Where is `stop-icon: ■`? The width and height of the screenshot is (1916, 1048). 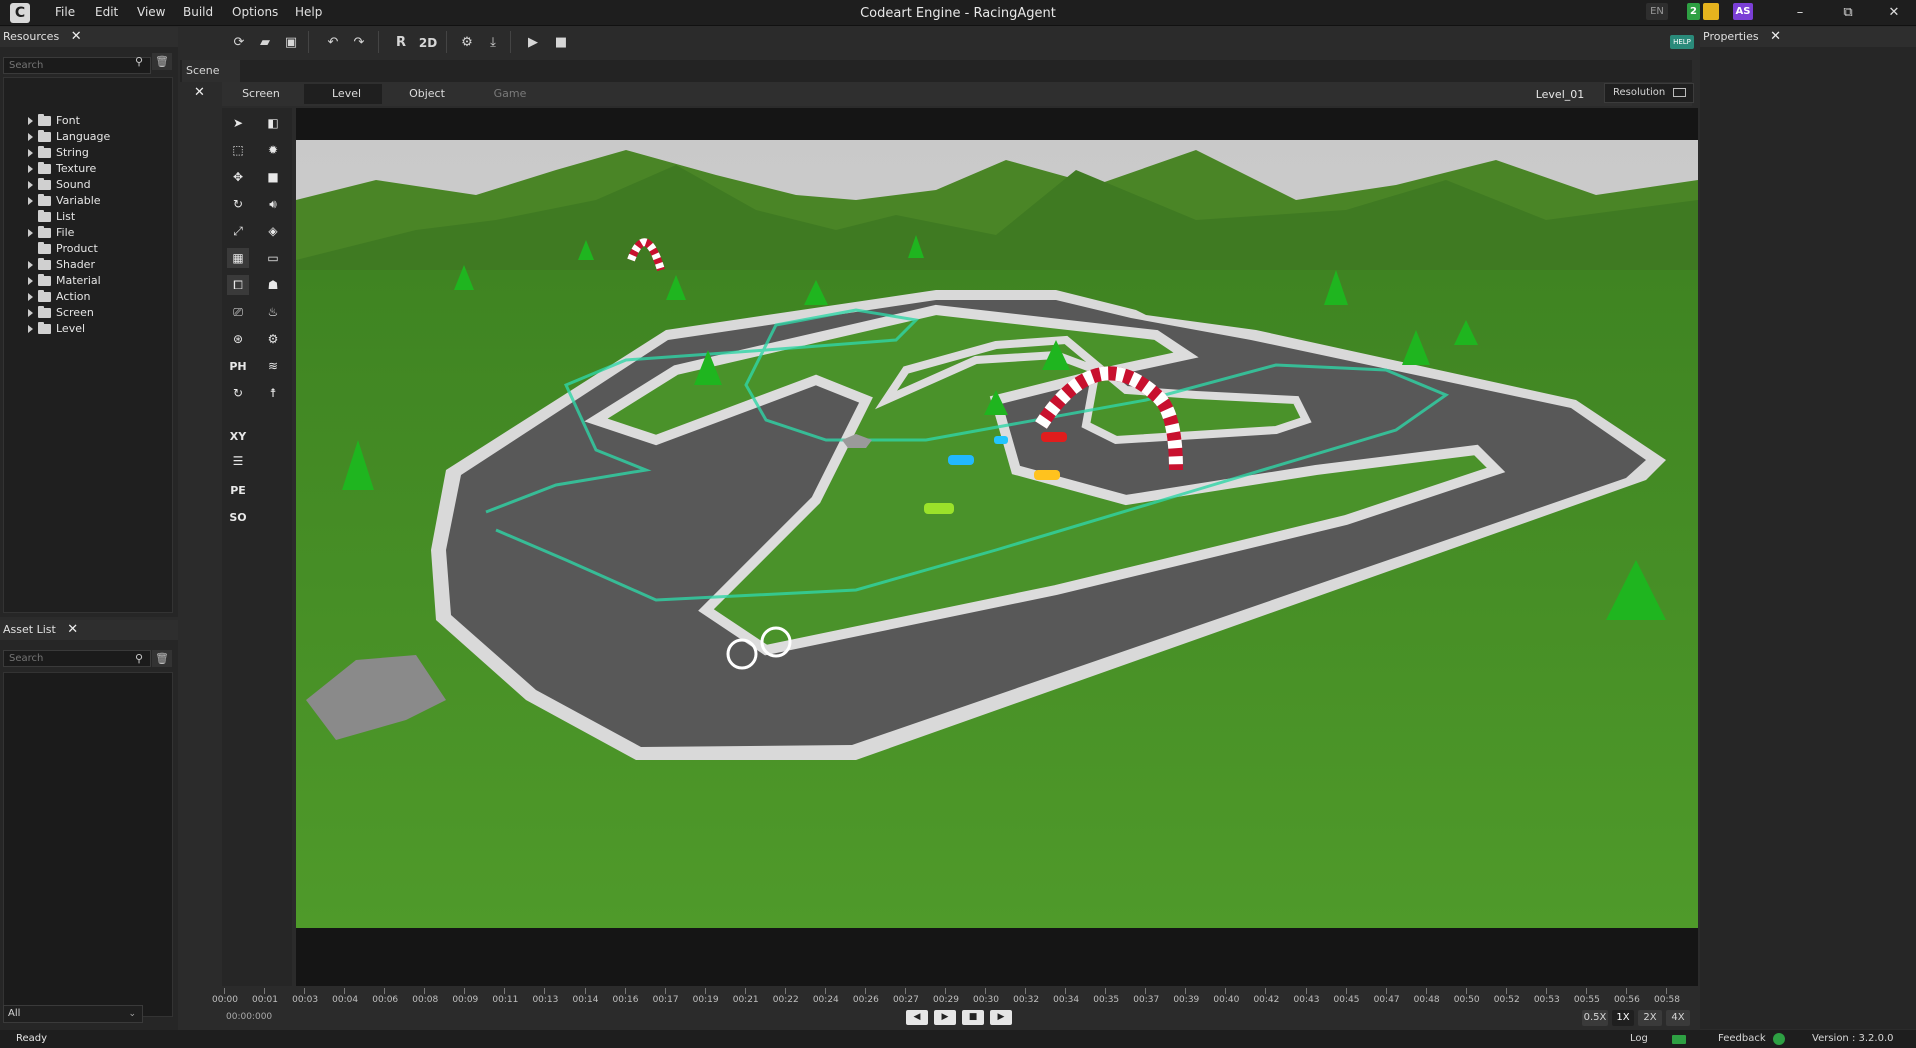 stop-icon: ■ is located at coordinates (561, 43).